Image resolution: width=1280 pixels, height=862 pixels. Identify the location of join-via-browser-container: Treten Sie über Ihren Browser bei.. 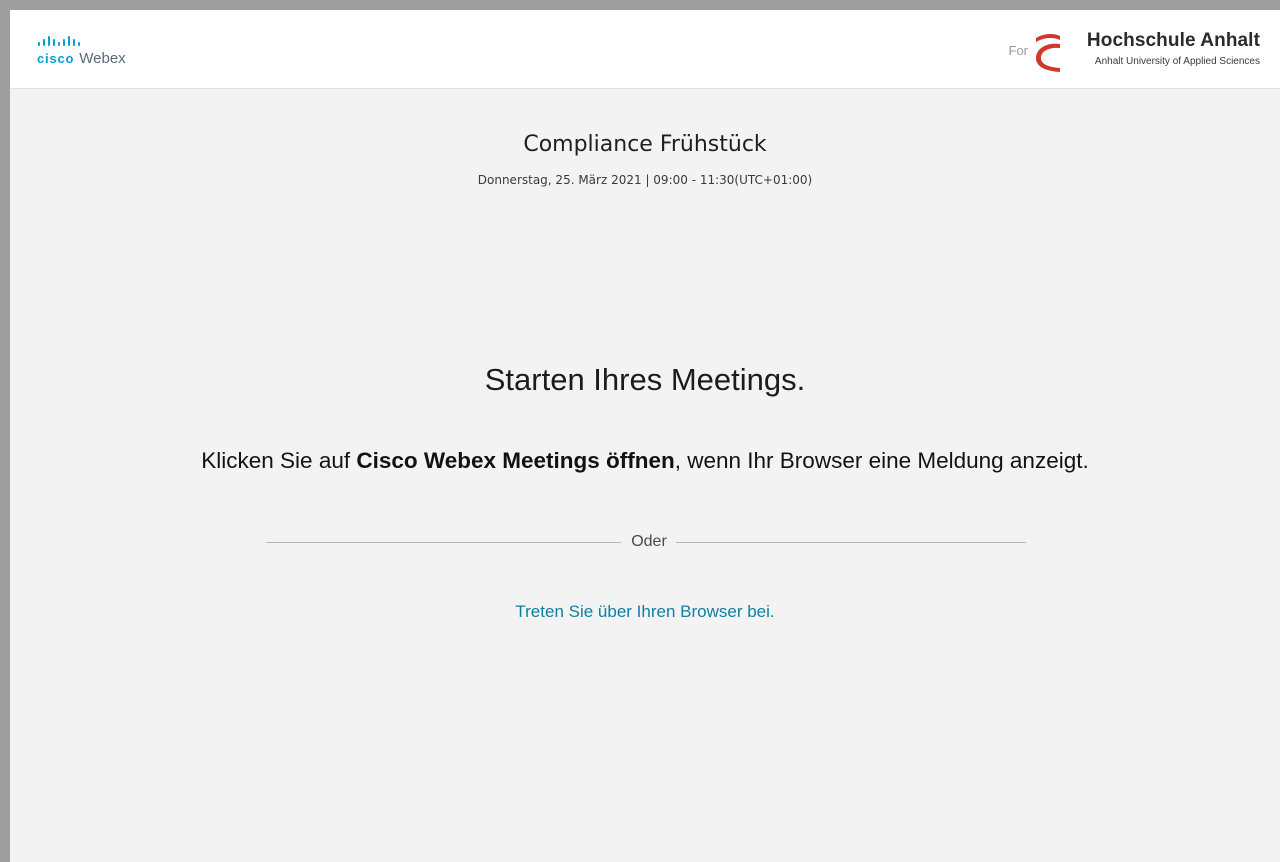
(645, 612).